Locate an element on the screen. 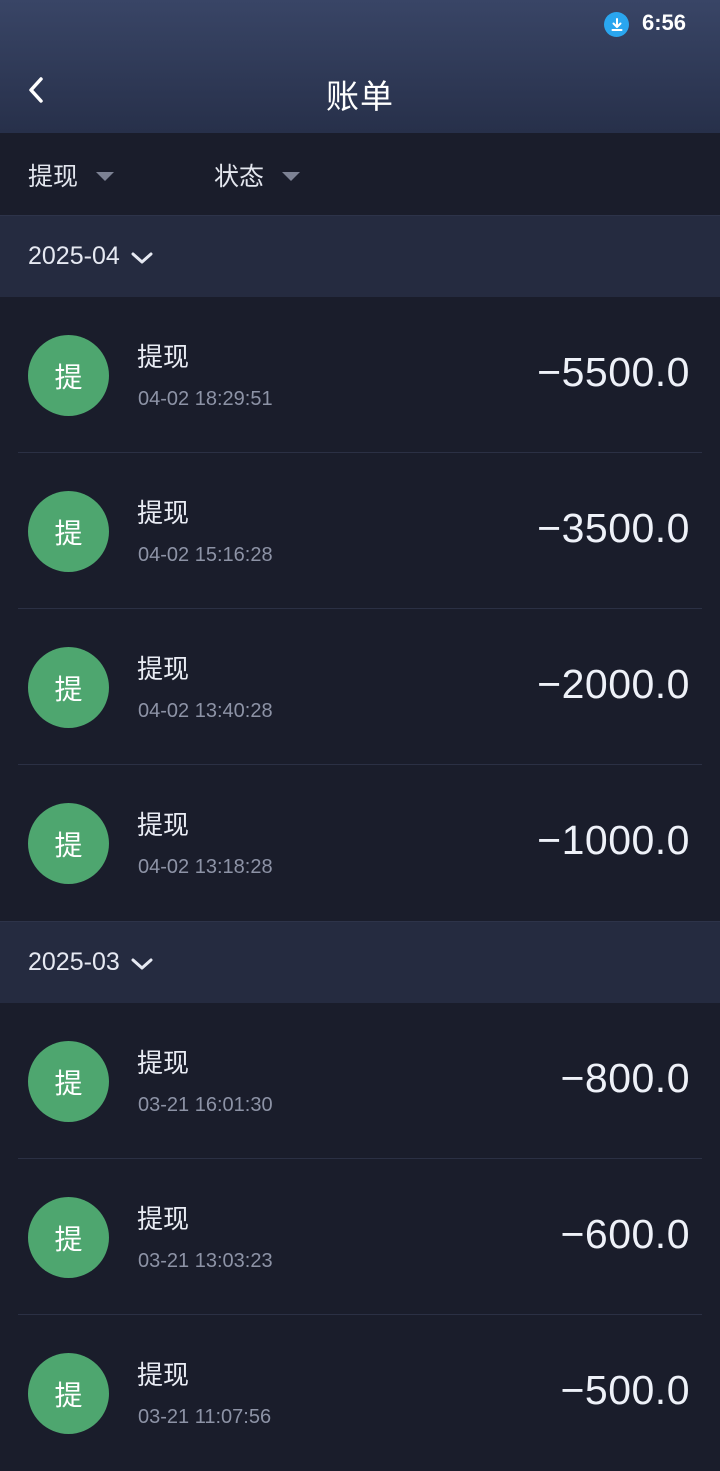  transaction-amount: −1000.0 is located at coordinates (613, 840).